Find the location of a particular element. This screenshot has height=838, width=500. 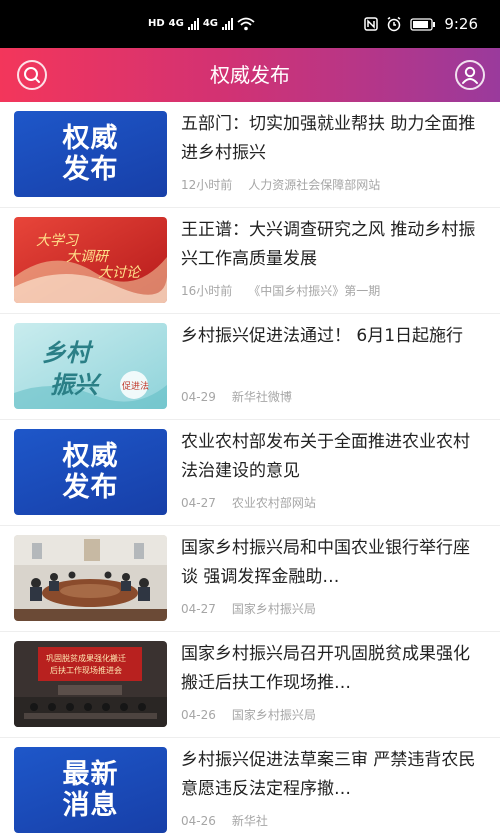

app-header: 权威发布 is located at coordinates (250, 75).